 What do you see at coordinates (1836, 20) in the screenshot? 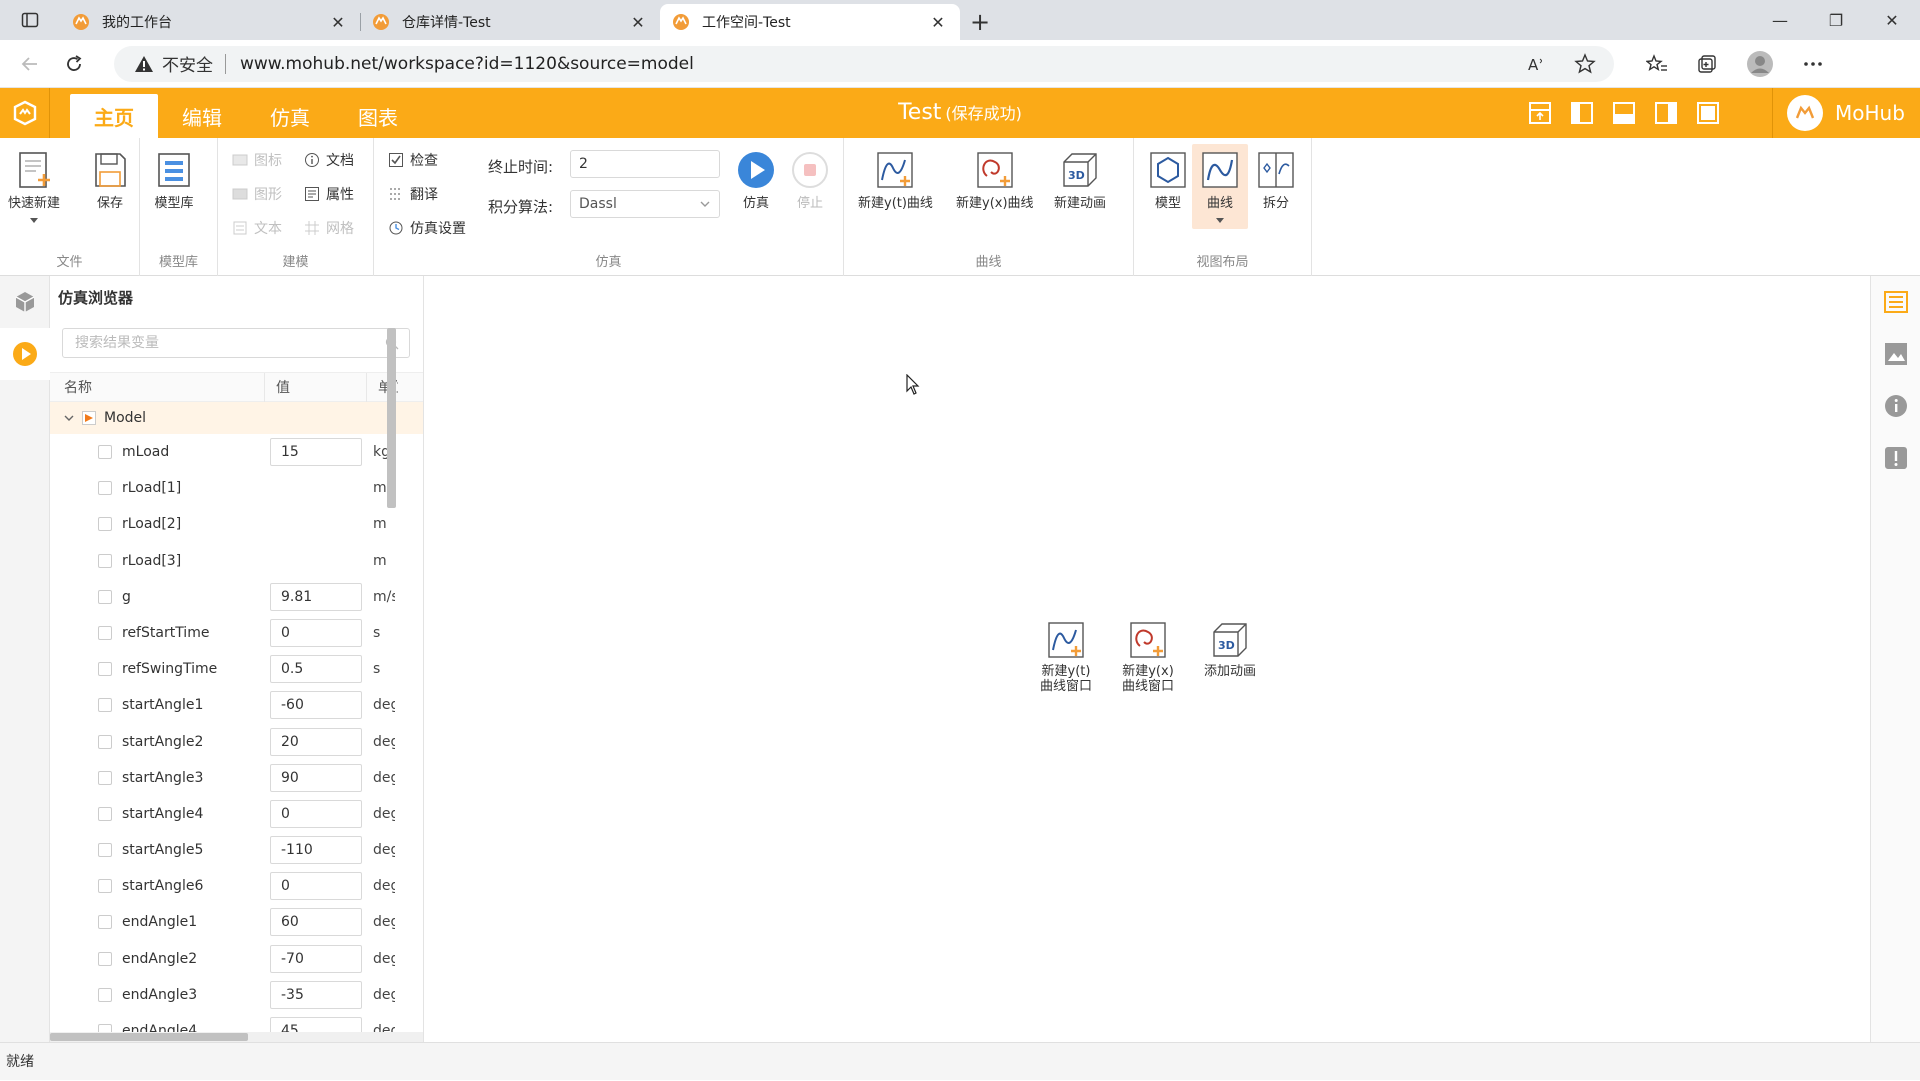
I see `restore-button: ❐` at bounding box center [1836, 20].